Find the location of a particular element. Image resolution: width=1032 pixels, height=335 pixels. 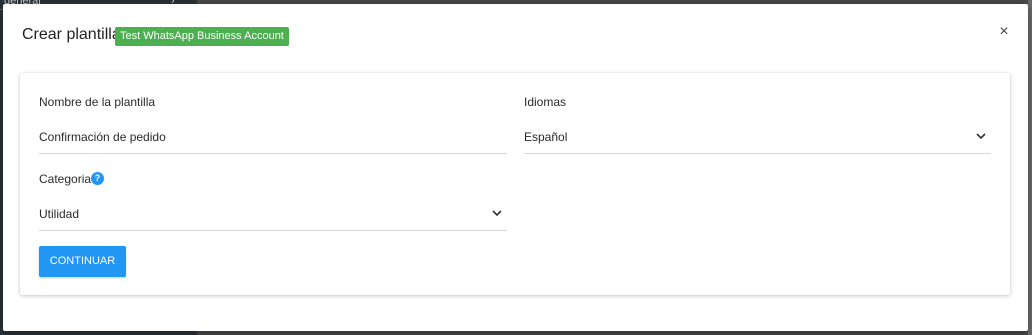

template-name-input: Confirmación de pedido is located at coordinates (273, 137).